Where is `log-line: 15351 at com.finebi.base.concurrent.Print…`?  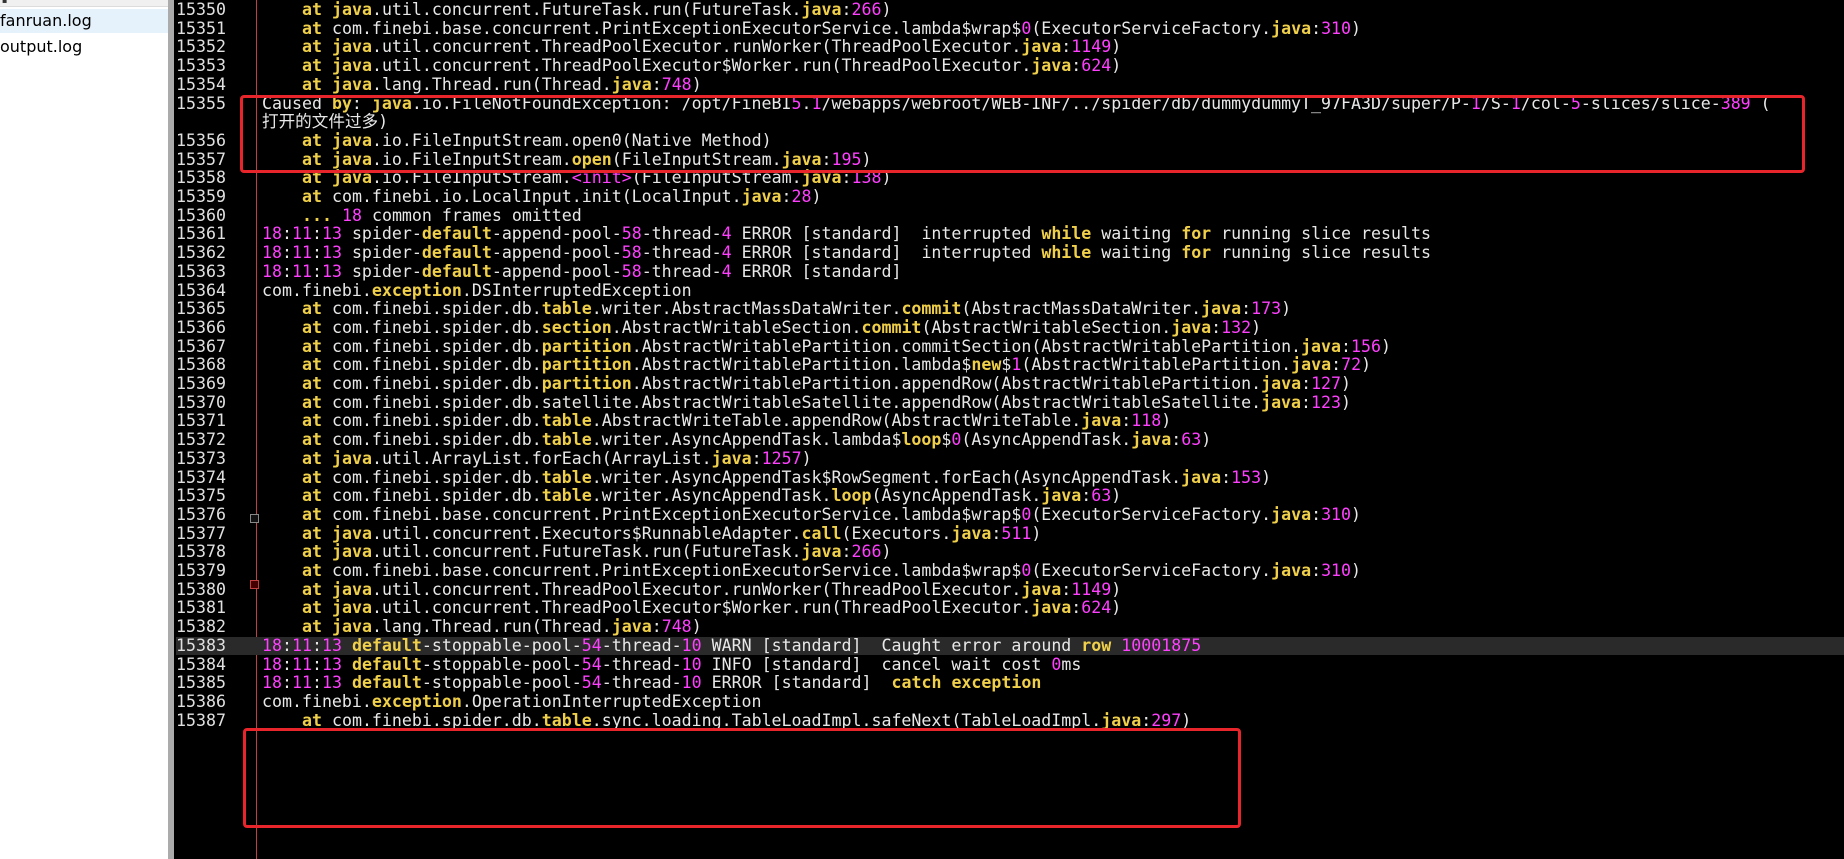 log-line: 15351 at com.finebi.base.concurrent.Print… is located at coordinates (1010, 28).